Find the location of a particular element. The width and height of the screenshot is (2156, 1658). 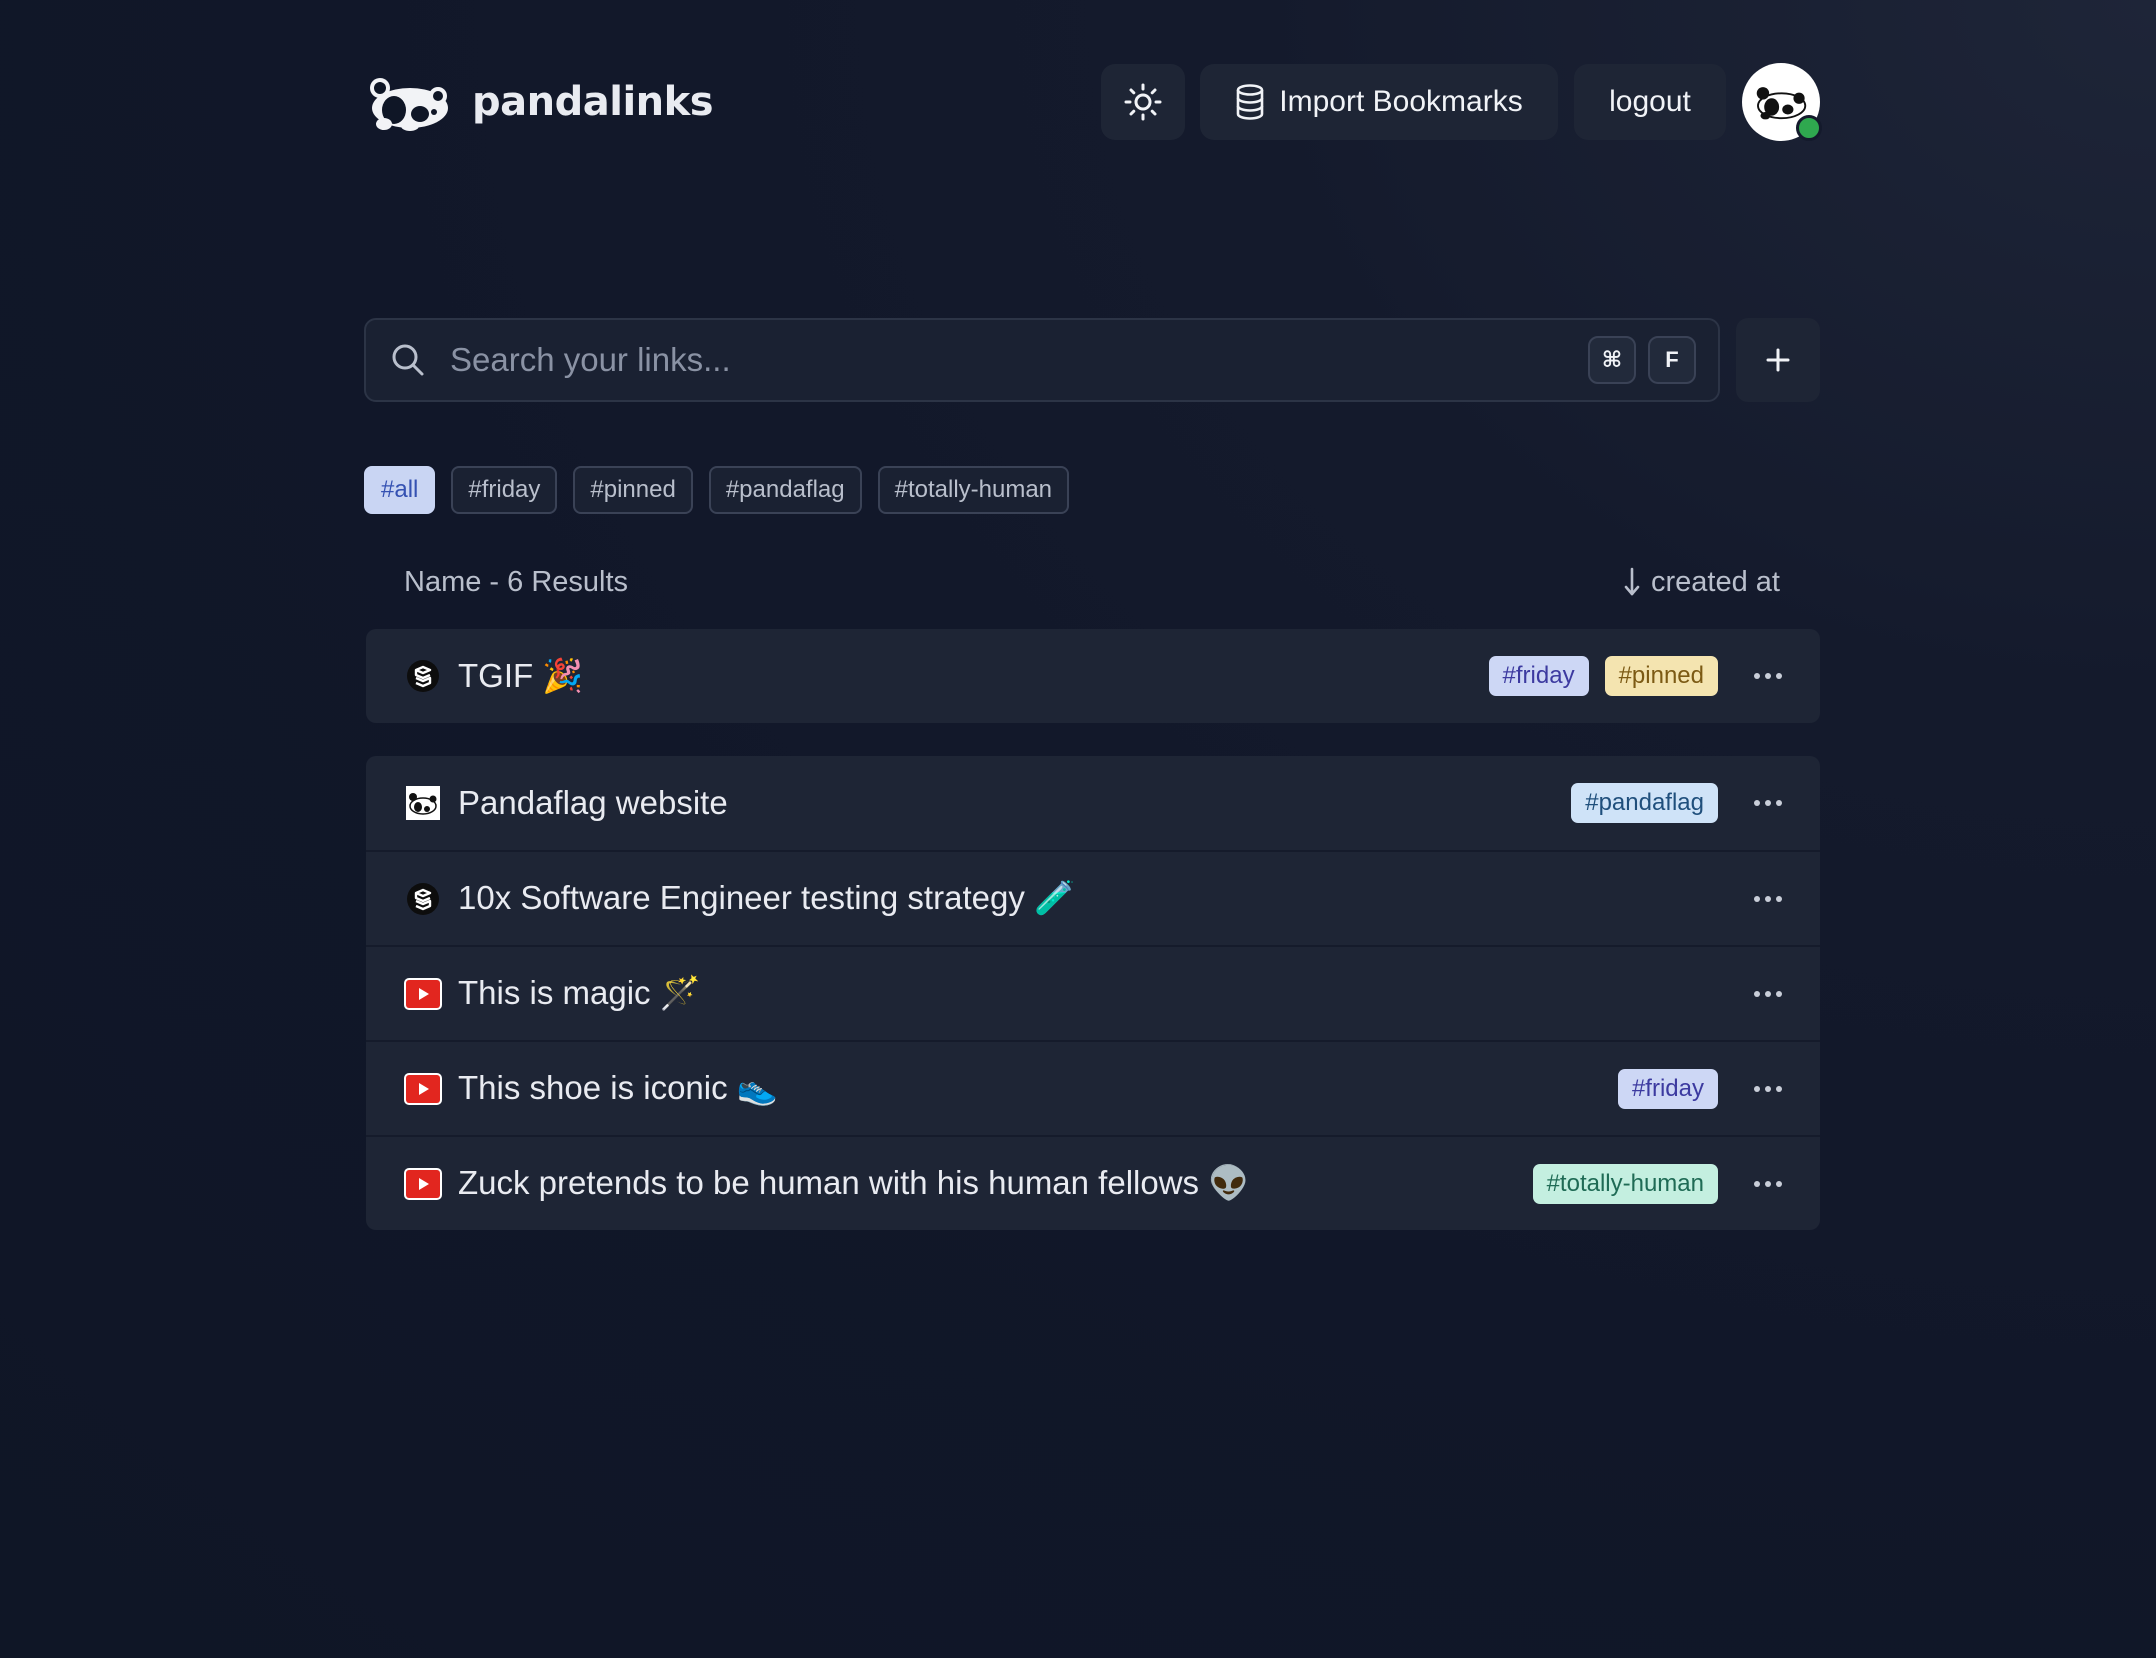

link-title: 10x Software Engineer testing strategy 🧪 is located at coordinates (767, 897).